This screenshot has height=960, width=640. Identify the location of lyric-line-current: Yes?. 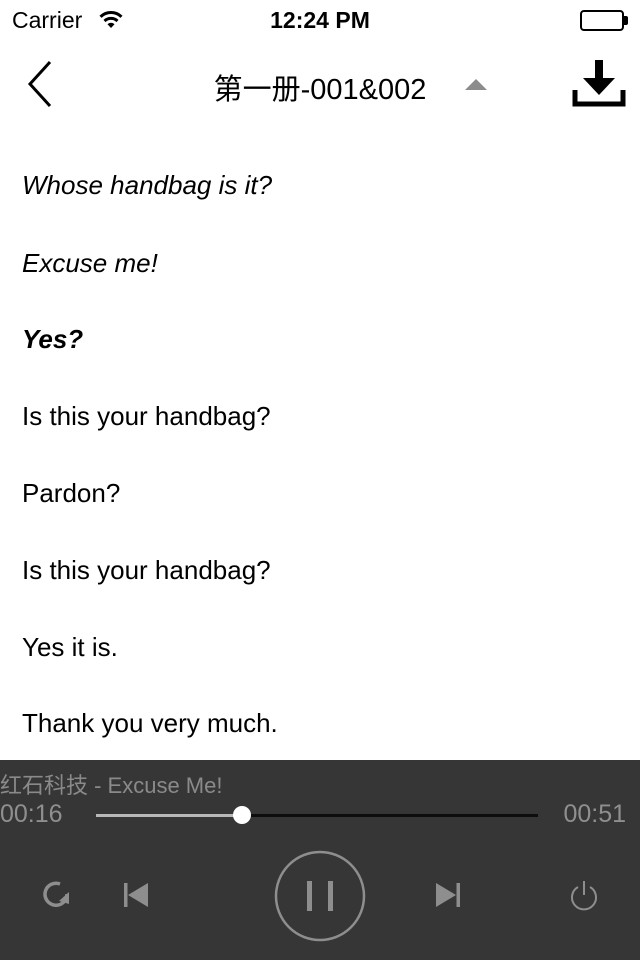
(52, 339).